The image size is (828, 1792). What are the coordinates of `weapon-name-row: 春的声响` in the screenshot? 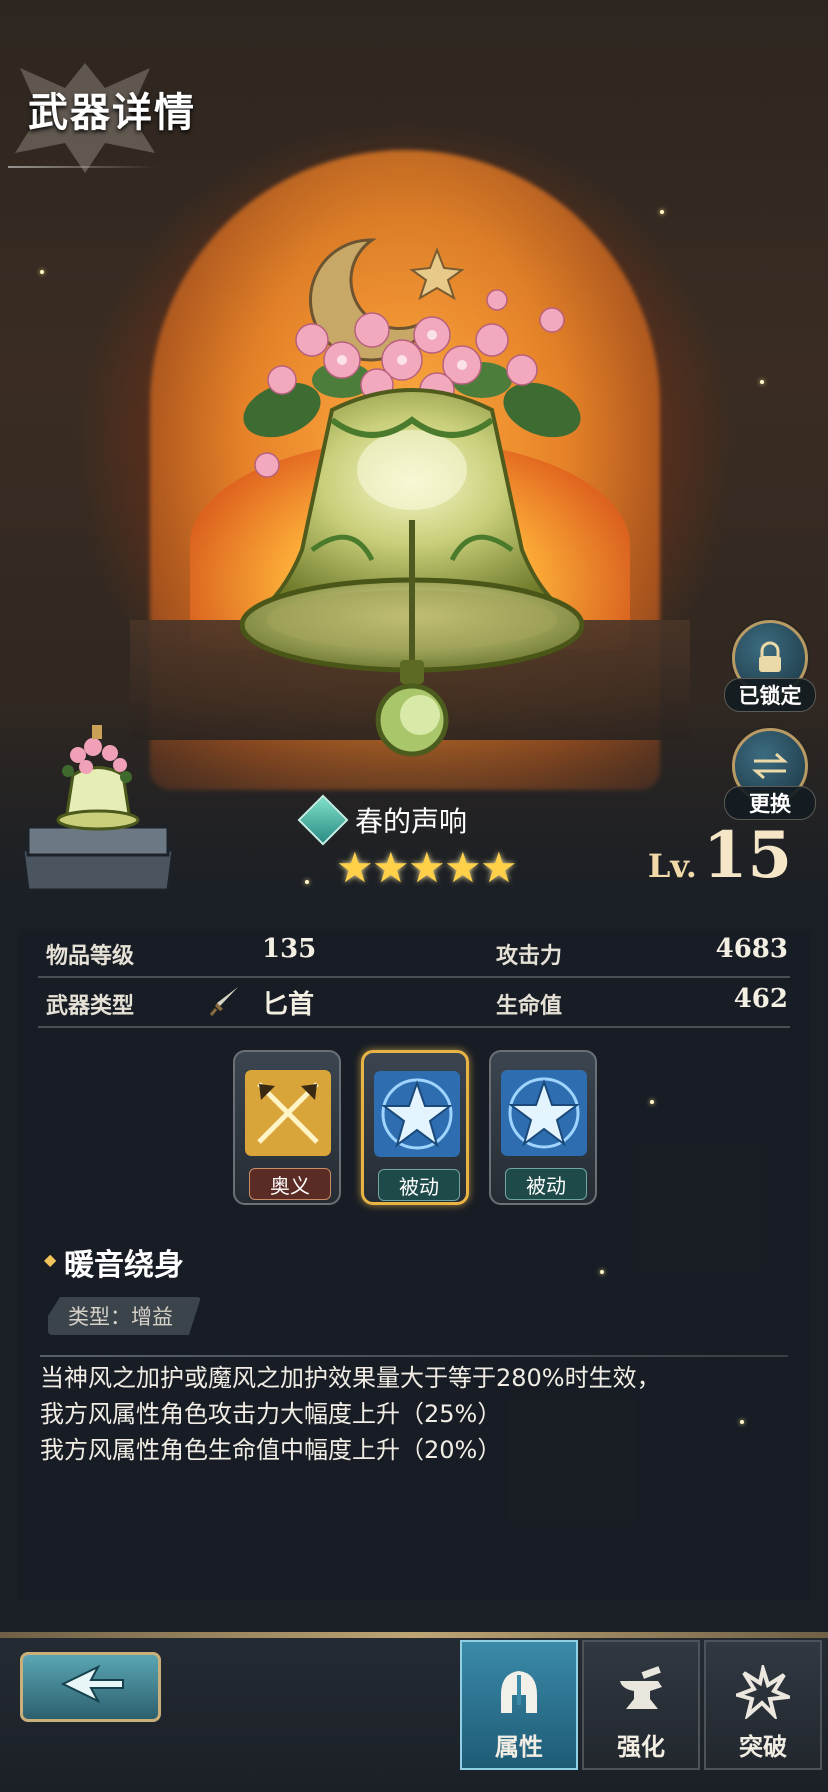 It's located at (382, 820).